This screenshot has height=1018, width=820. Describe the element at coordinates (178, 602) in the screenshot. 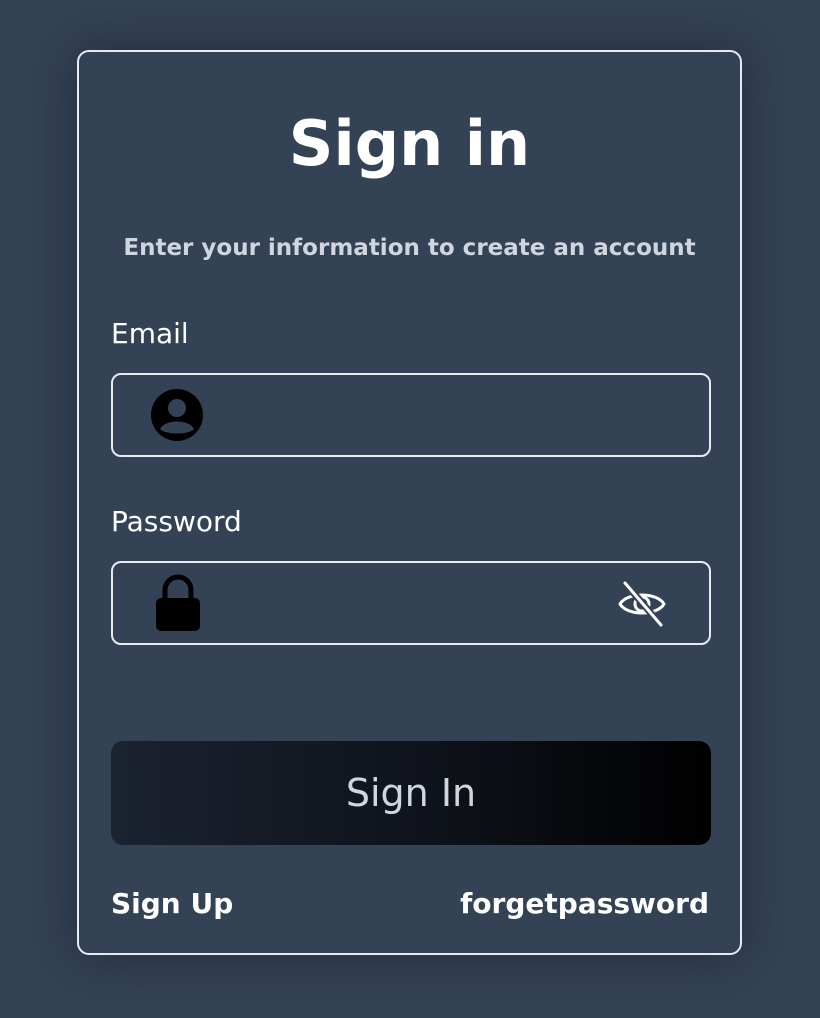

I see `lock-icon` at that location.